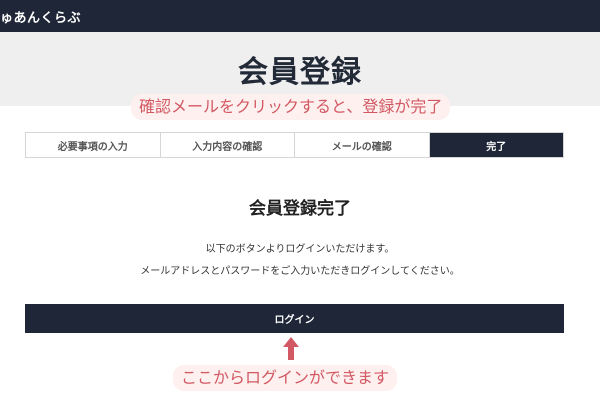 The width and height of the screenshot is (600, 400). Describe the element at coordinates (228, 145) in the screenshot. I see `step-confirm: 入力内容の確認` at that location.